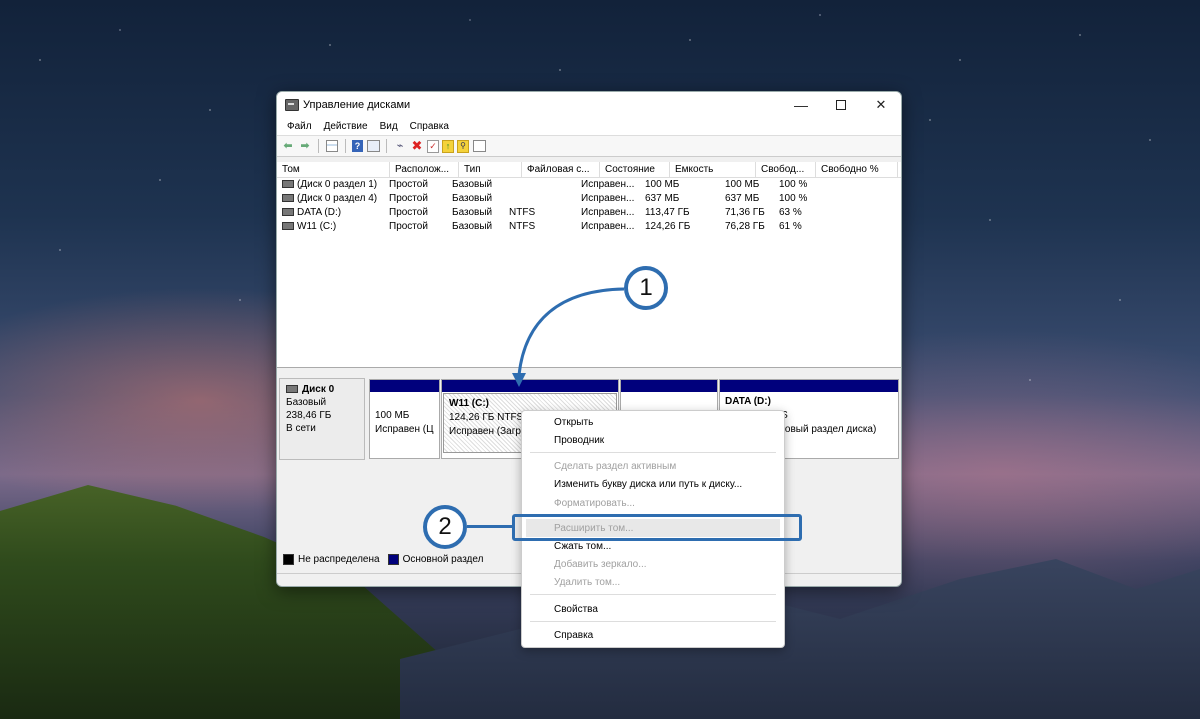  Describe the element at coordinates (490, 526) in the screenshot. I see `callout-2-connector` at that location.